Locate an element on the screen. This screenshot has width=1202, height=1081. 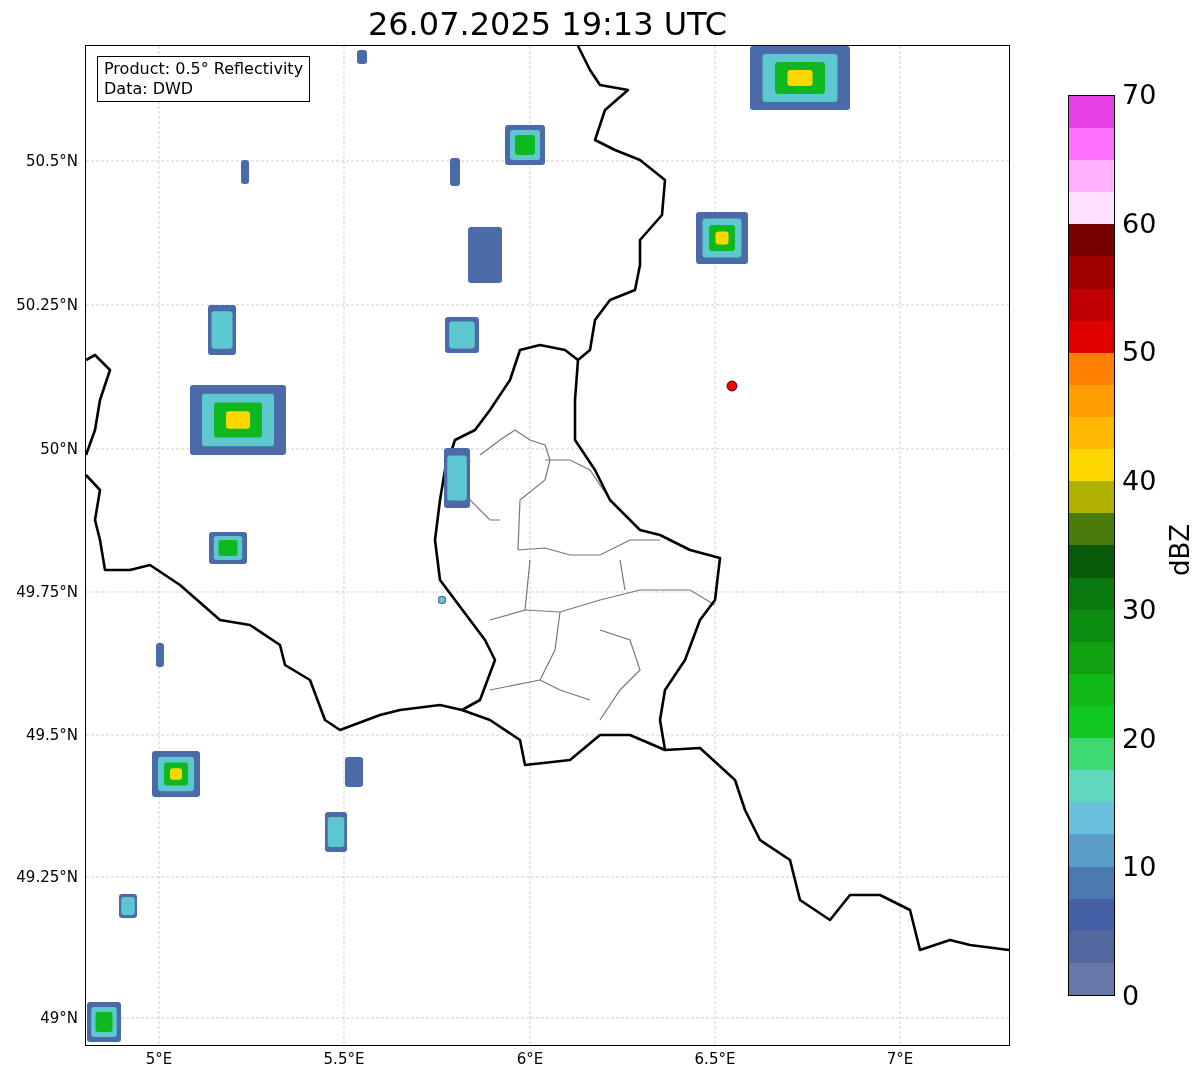
longitude-label: 6.5°E is located at coordinates (715, 1059).